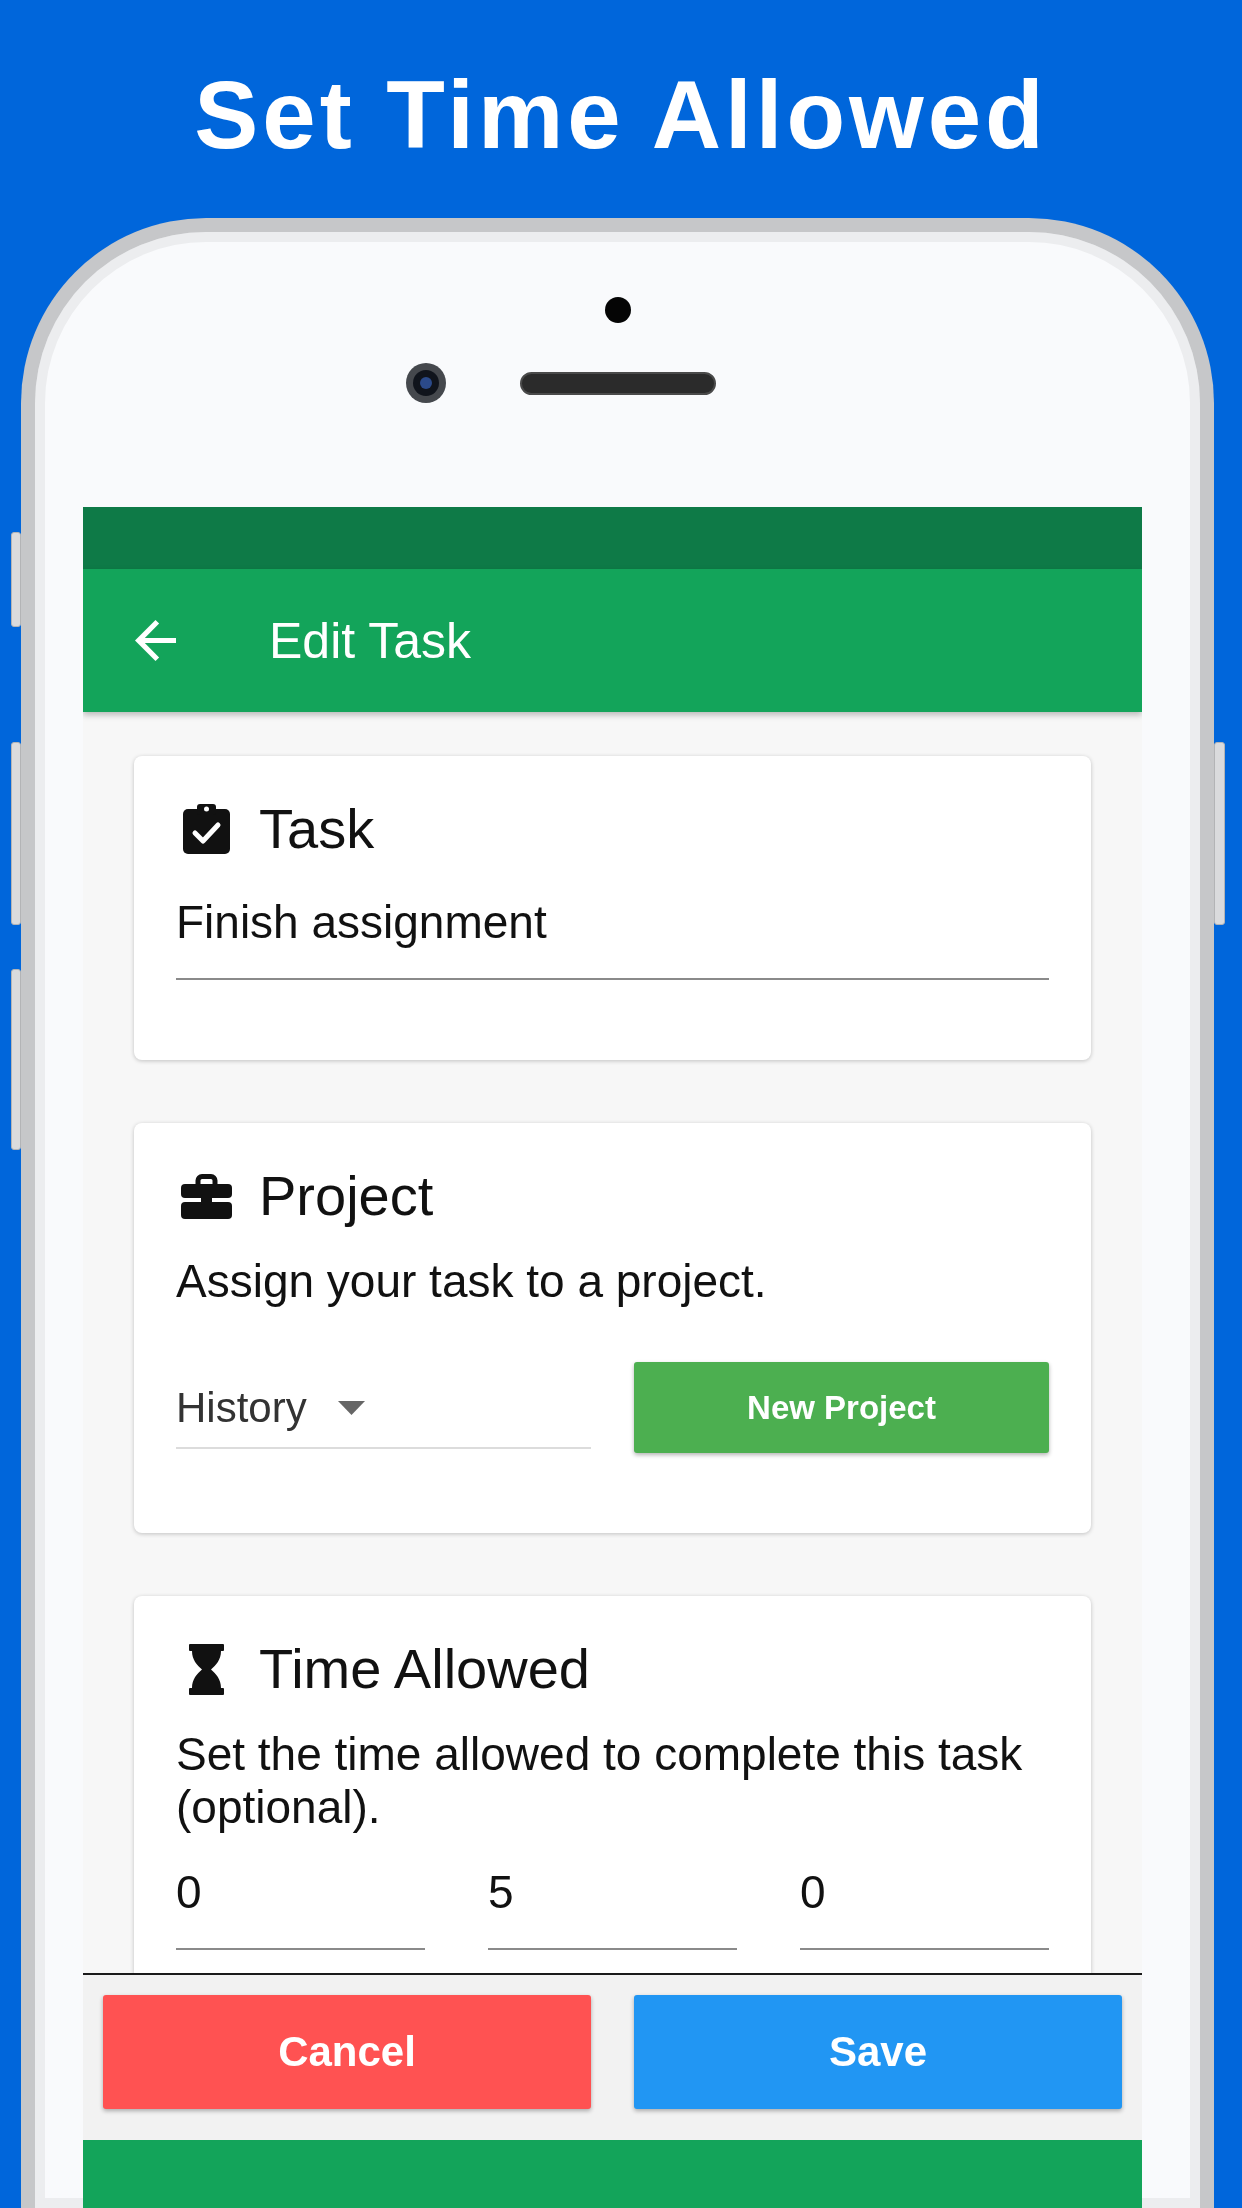 This screenshot has width=1242, height=2208. Describe the element at coordinates (206, 1196) in the screenshot. I see `briefcase-icon` at that location.